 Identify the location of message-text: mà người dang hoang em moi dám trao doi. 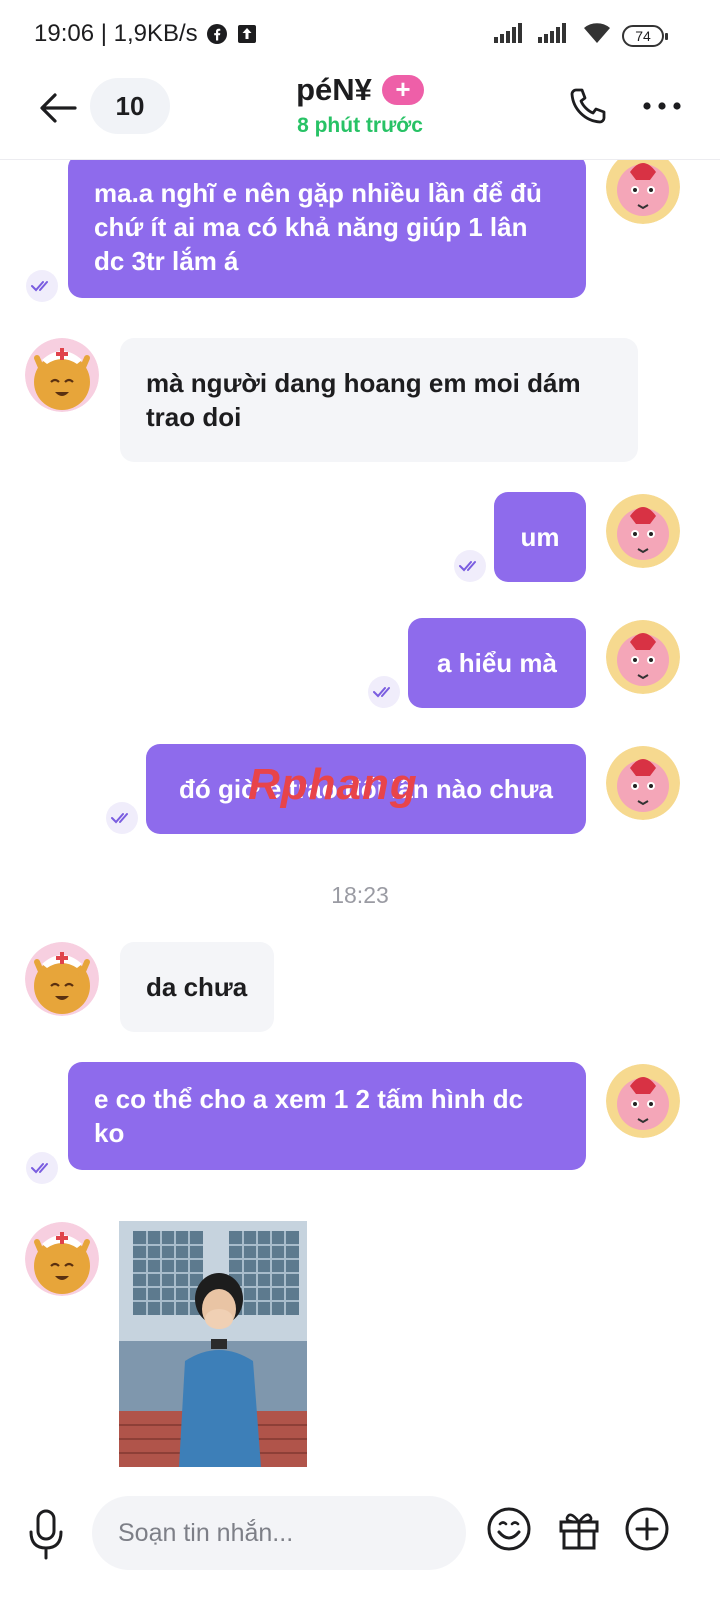
(363, 400).